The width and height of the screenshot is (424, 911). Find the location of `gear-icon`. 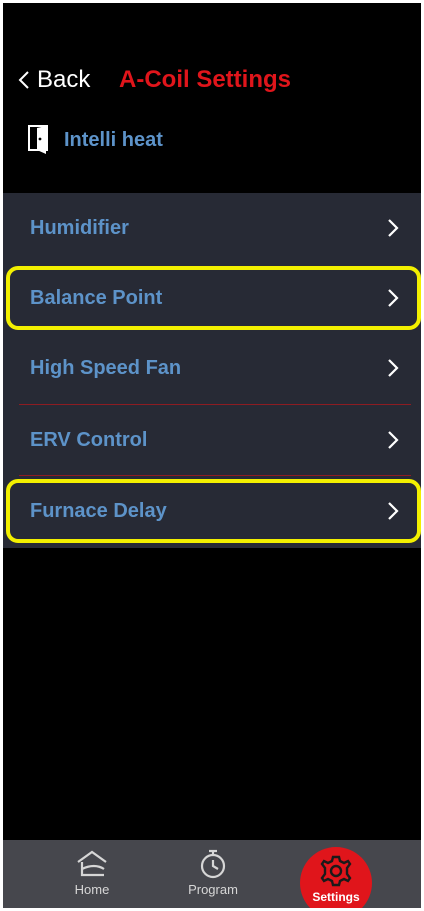

gear-icon is located at coordinates (336, 871).